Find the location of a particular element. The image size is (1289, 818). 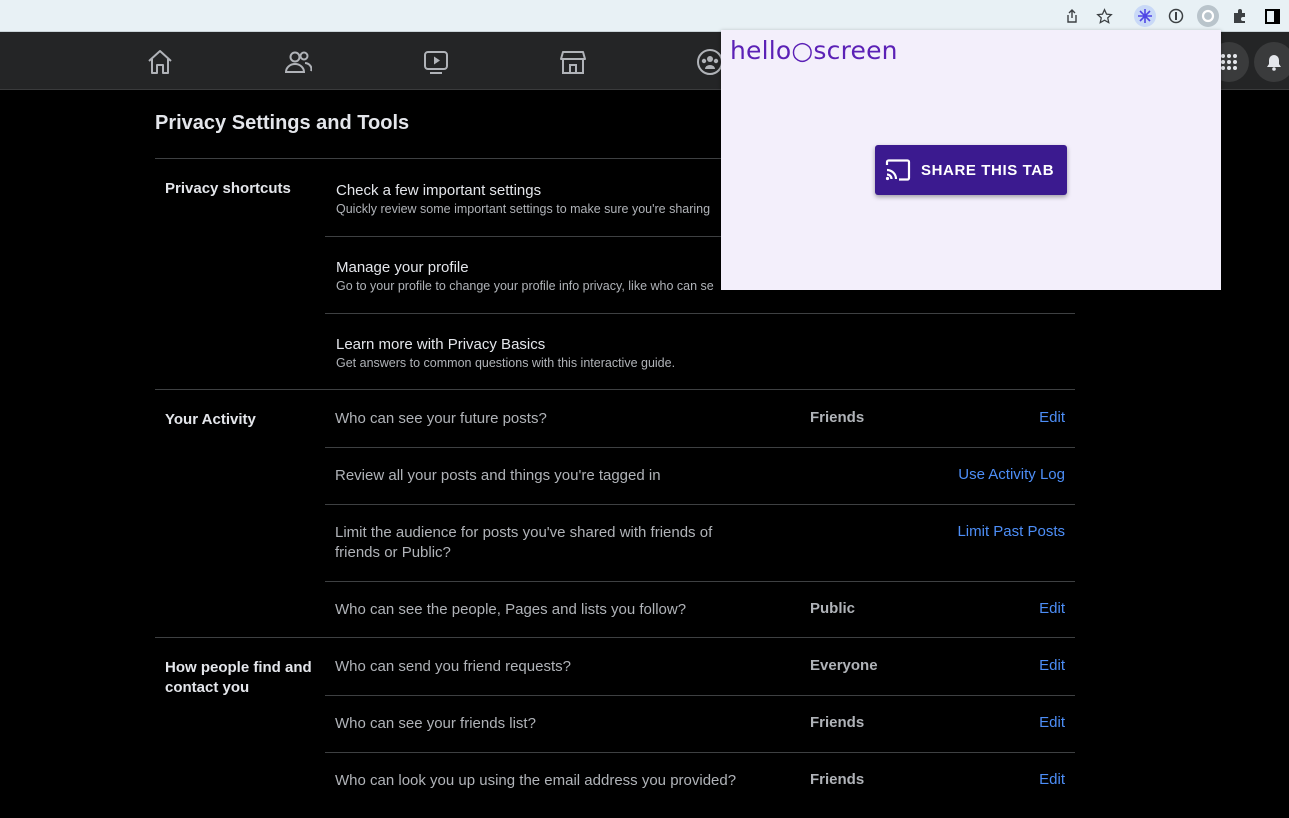

setting-value: Public is located at coordinates (833, 608).